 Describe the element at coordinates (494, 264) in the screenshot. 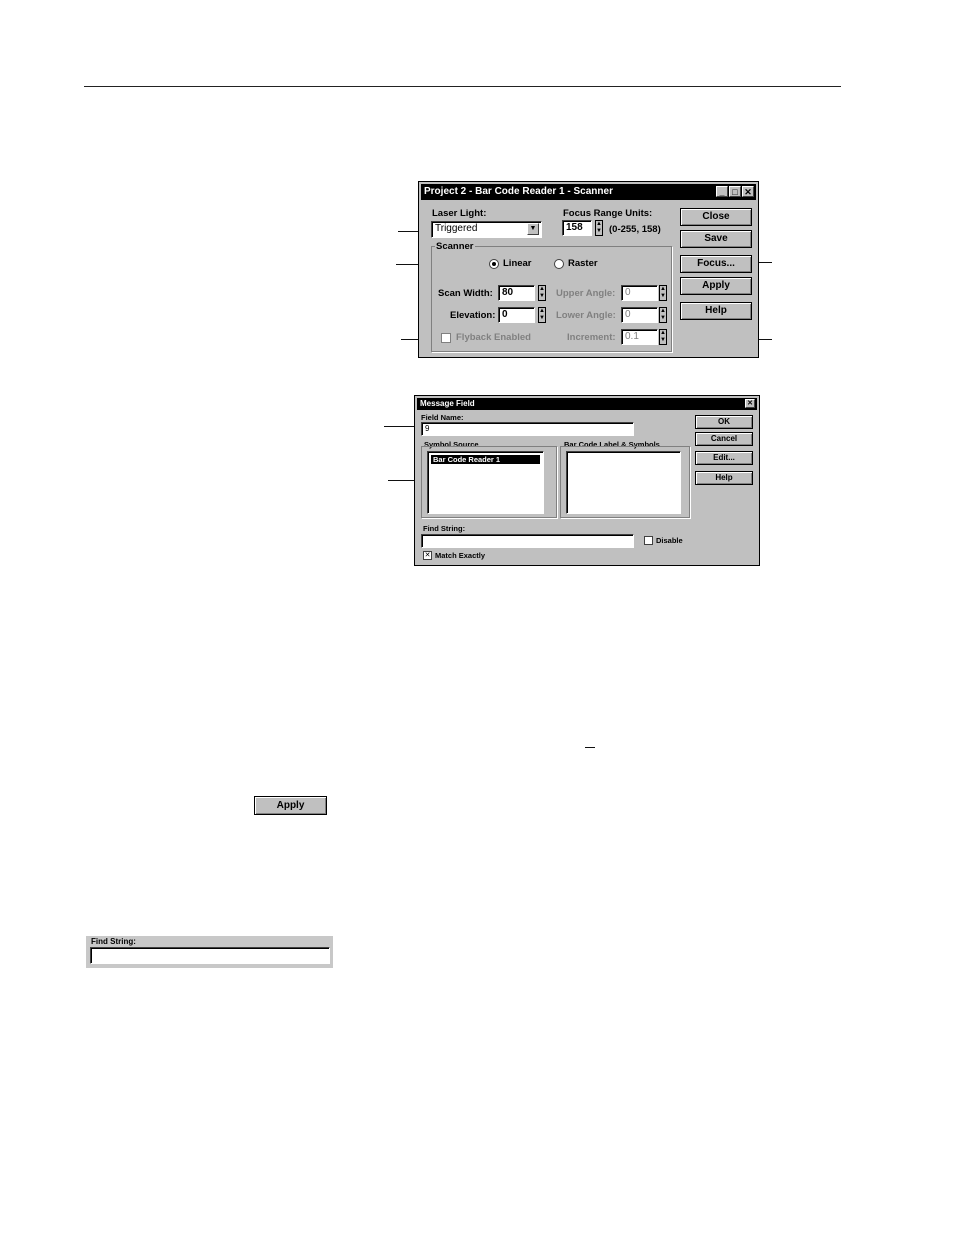

I see `linear-radio` at that location.